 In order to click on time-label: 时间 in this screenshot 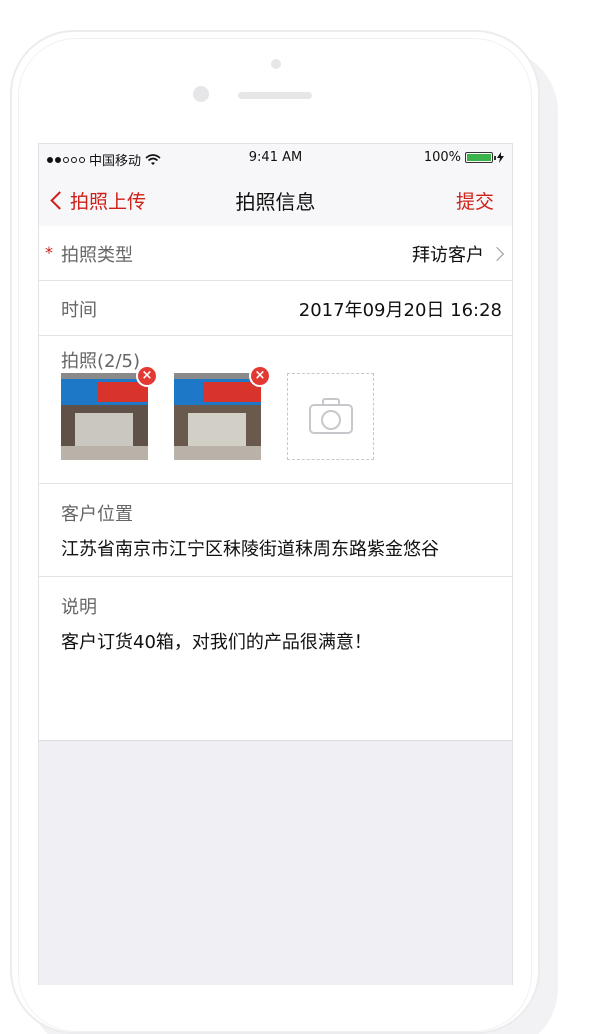, I will do `click(79, 310)`.